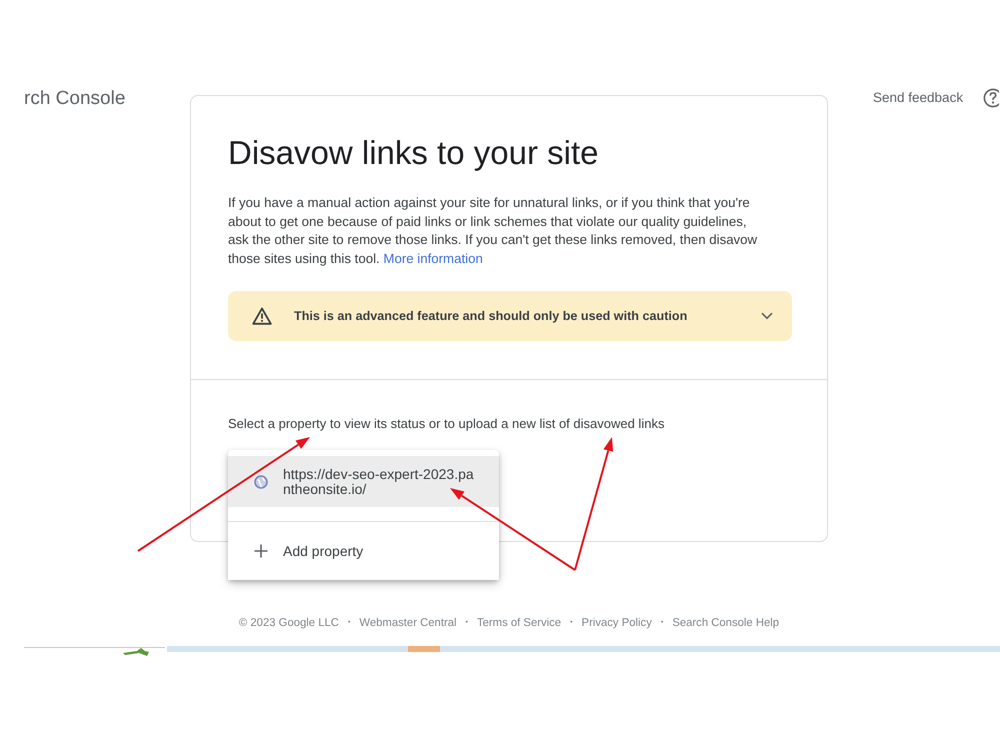 The image size is (1000, 750). Describe the element at coordinates (408, 623) in the screenshot. I see `footer-link: Webmaster Central` at that location.